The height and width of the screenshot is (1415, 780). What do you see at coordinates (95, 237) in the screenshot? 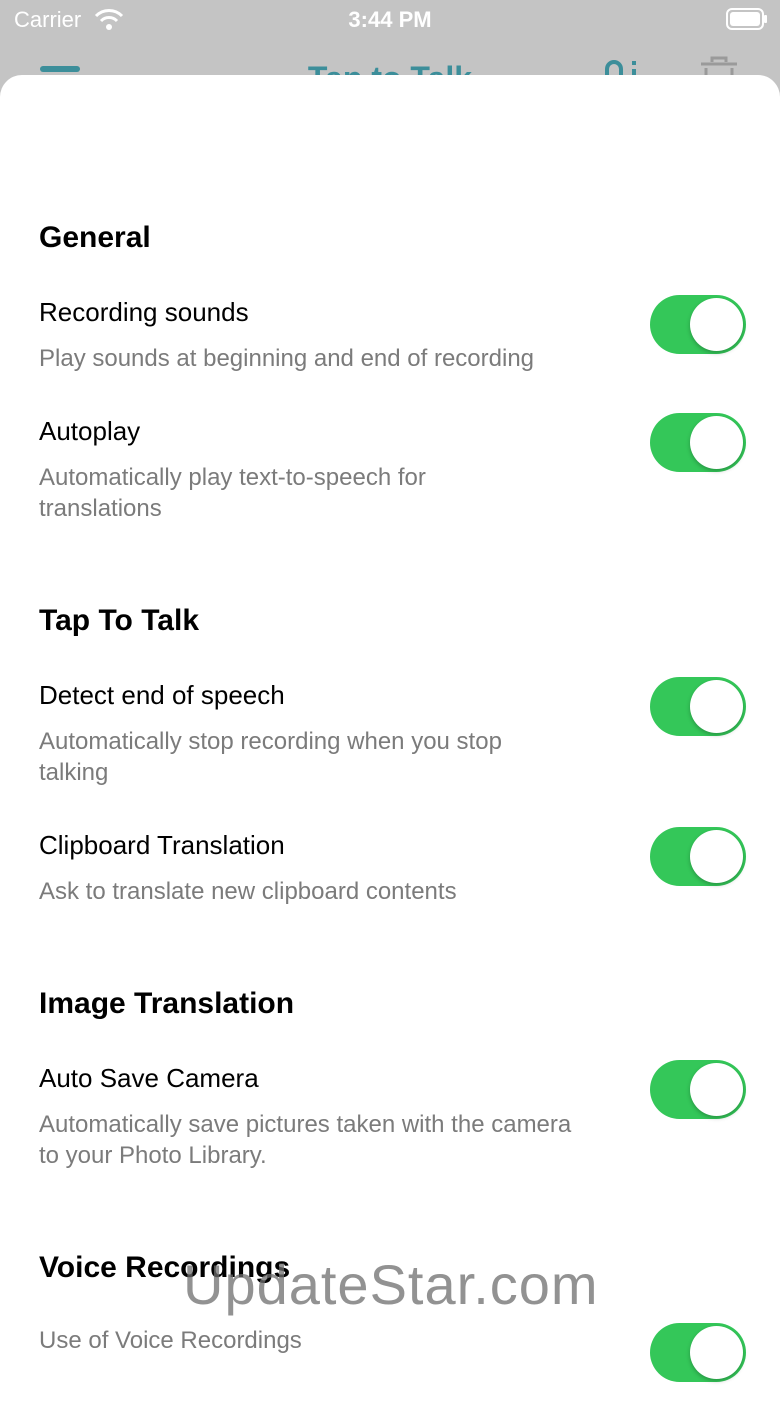
I see `section-header-general: General` at bounding box center [95, 237].